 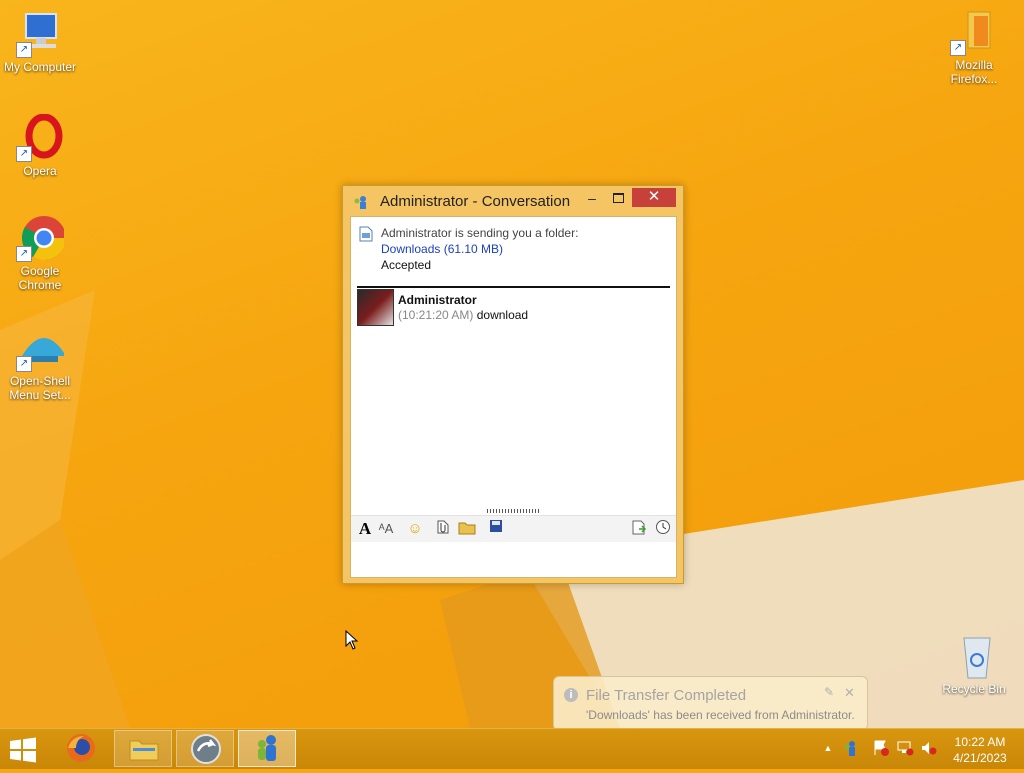 What do you see at coordinates (41, 238) in the screenshot?
I see `chrome-icon: ↗` at bounding box center [41, 238].